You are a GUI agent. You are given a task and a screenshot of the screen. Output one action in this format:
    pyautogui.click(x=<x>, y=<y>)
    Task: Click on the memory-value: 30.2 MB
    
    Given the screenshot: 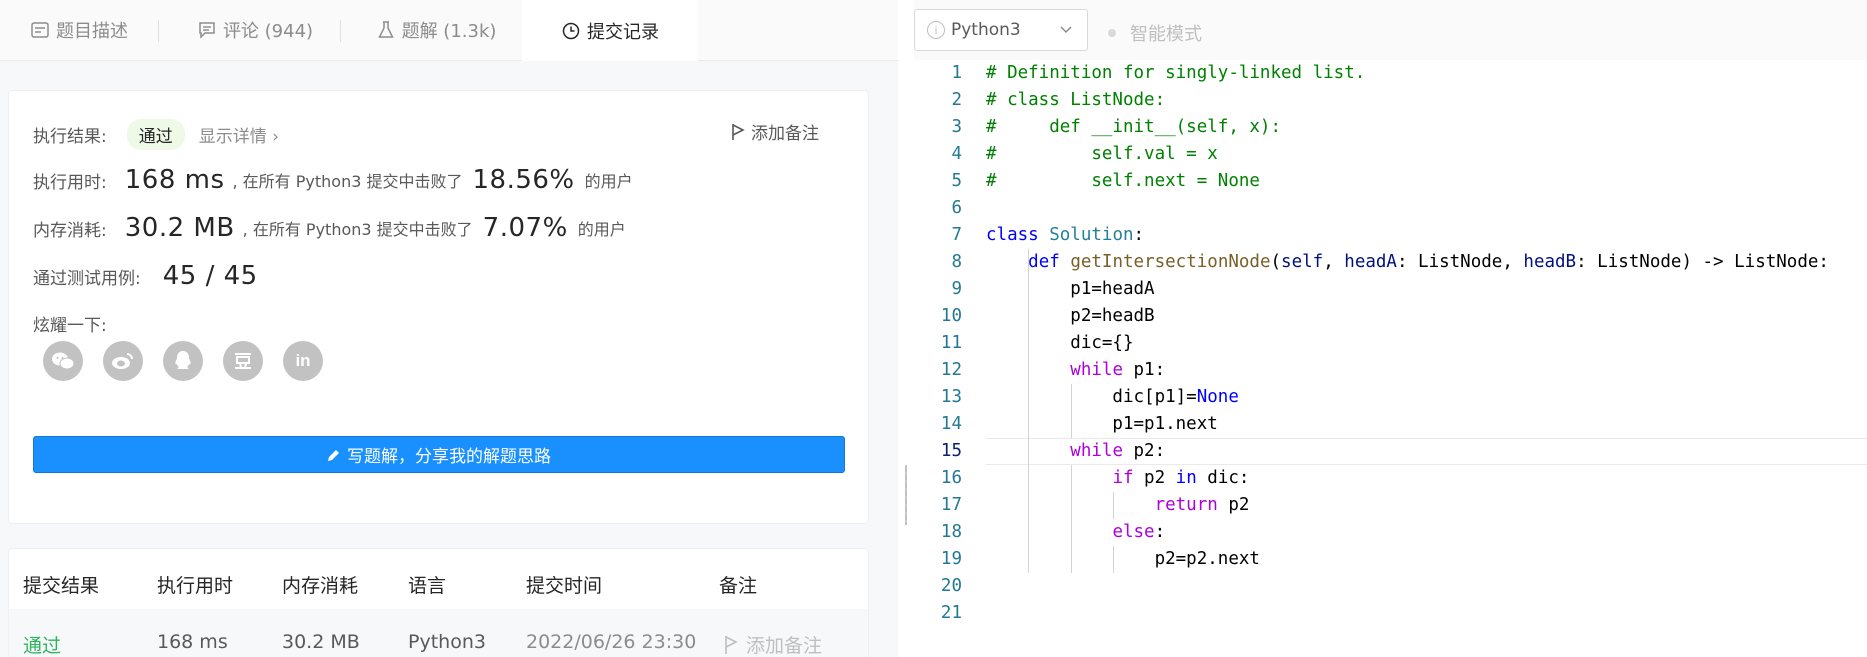 What is the action you would take?
    pyautogui.click(x=179, y=228)
    